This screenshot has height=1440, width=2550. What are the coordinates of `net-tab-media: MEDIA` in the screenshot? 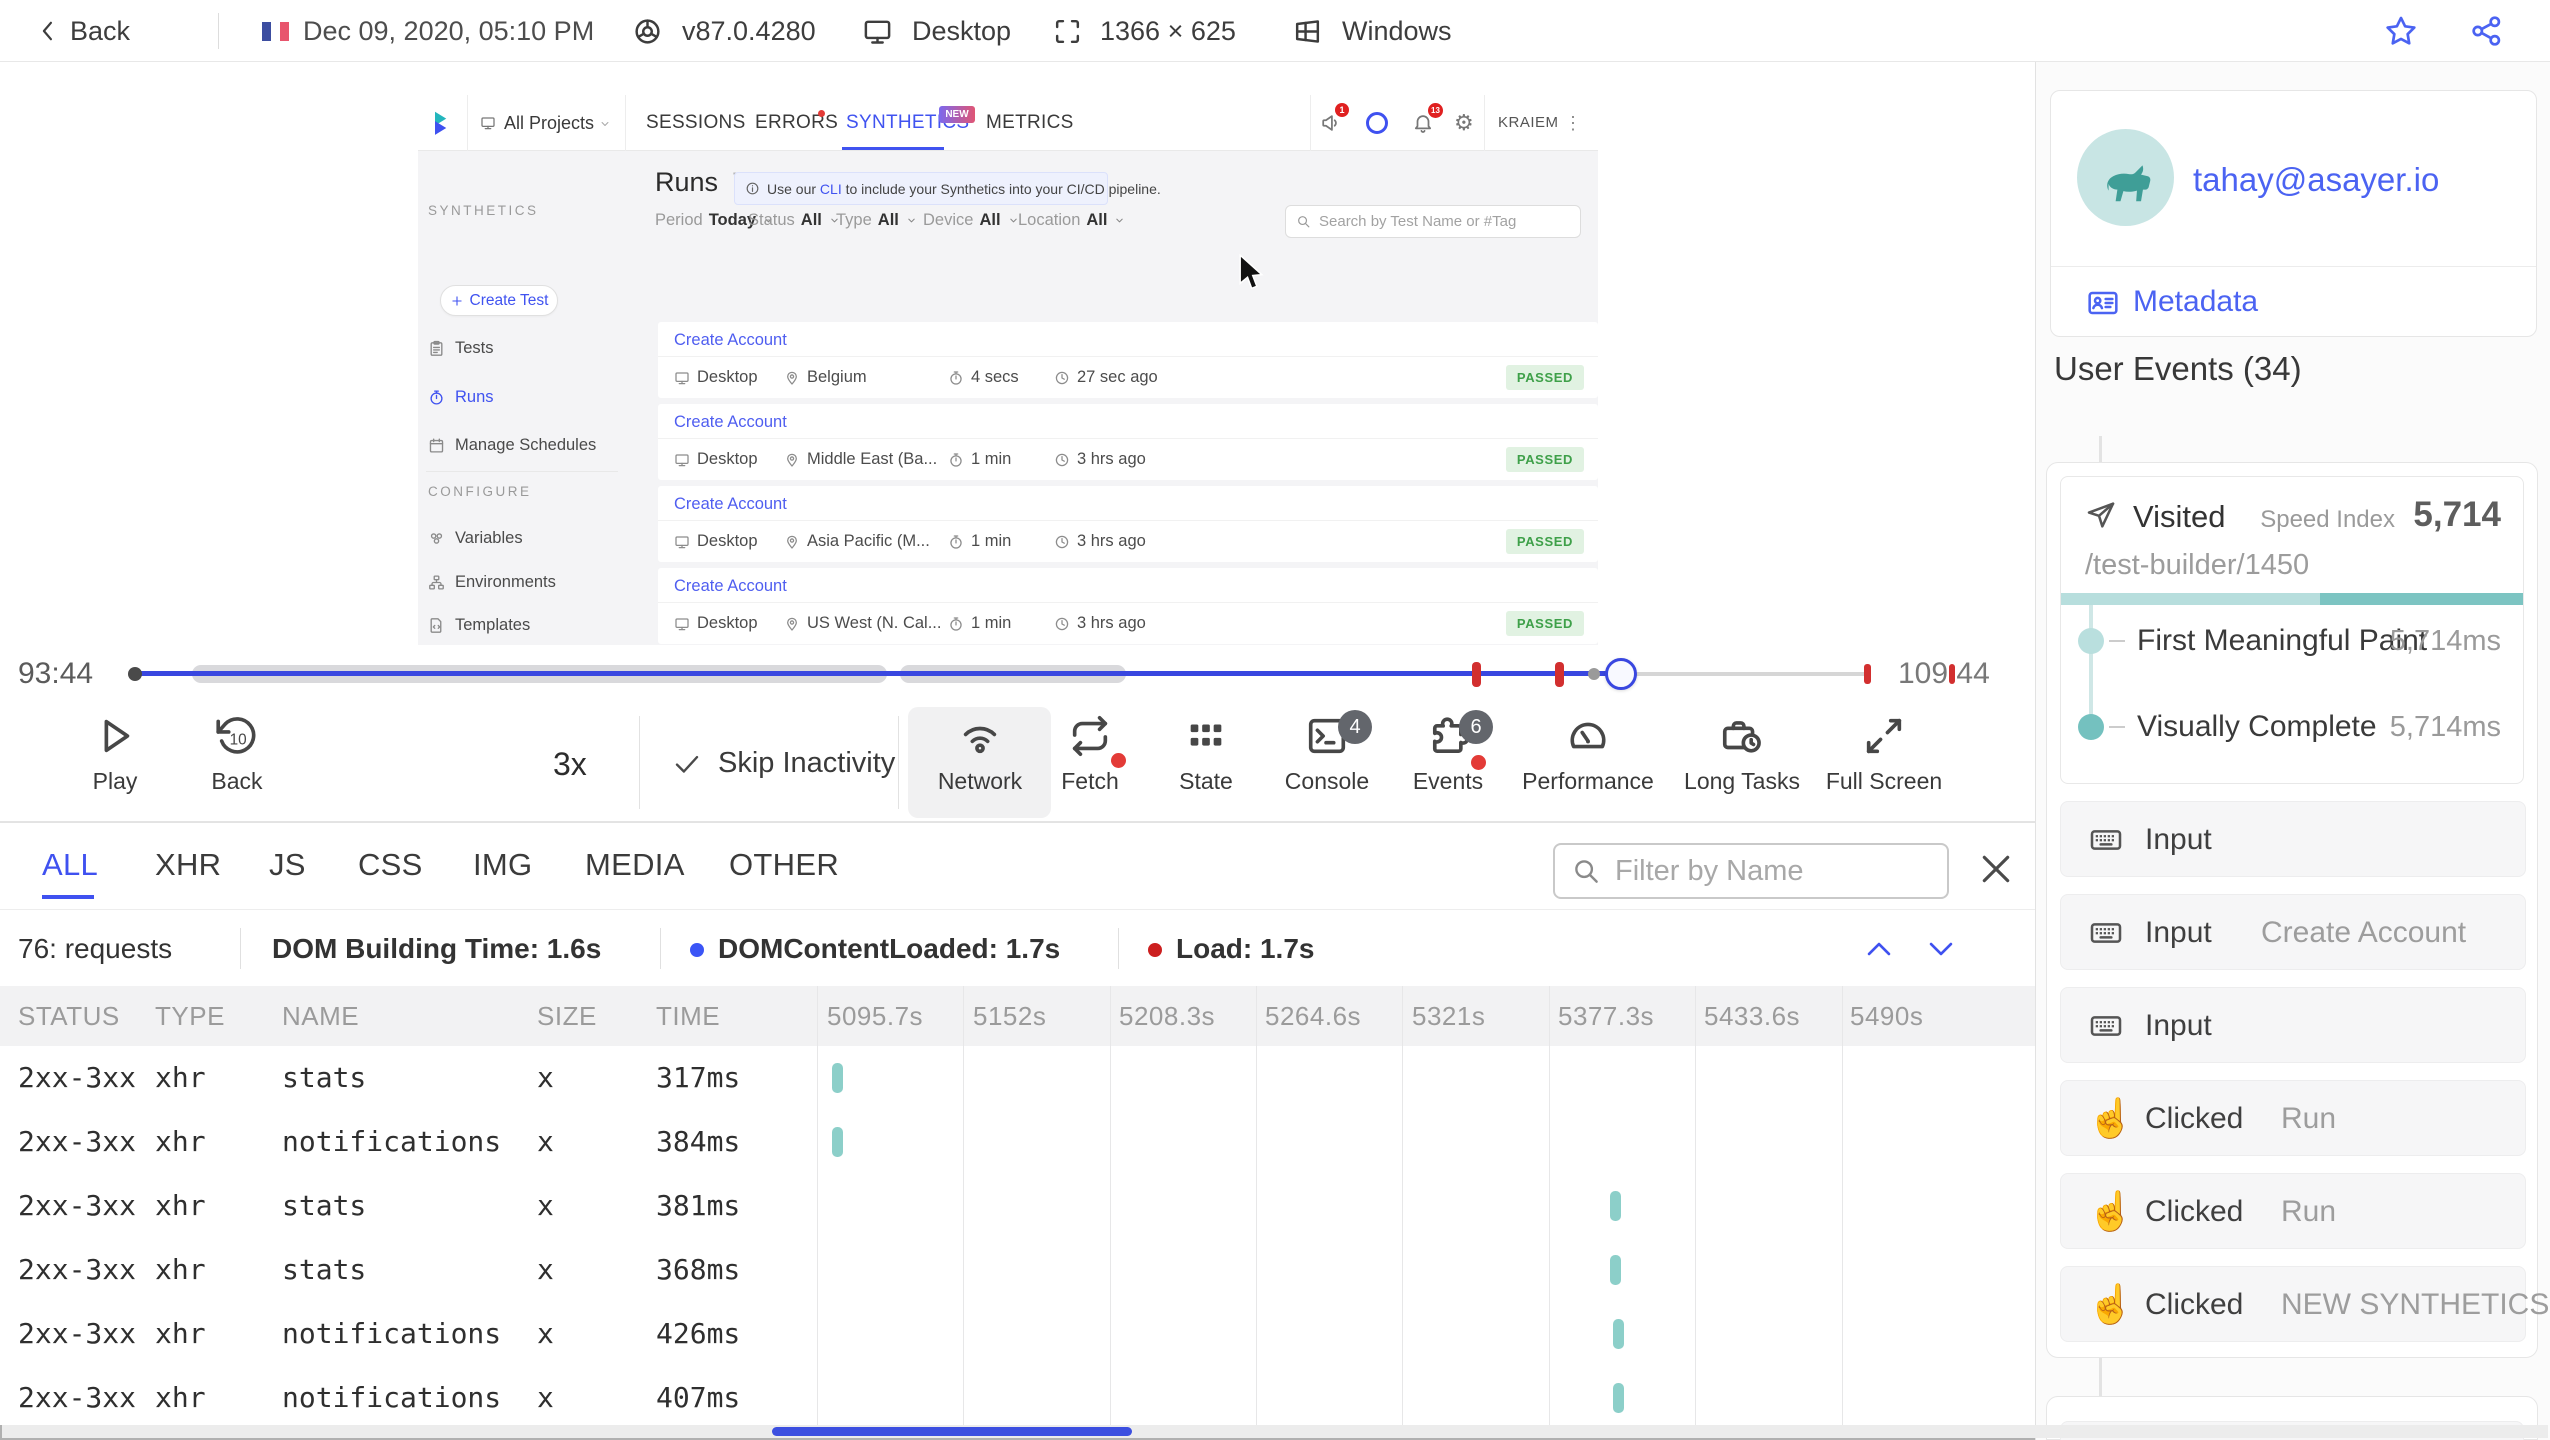 It's located at (635, 865).